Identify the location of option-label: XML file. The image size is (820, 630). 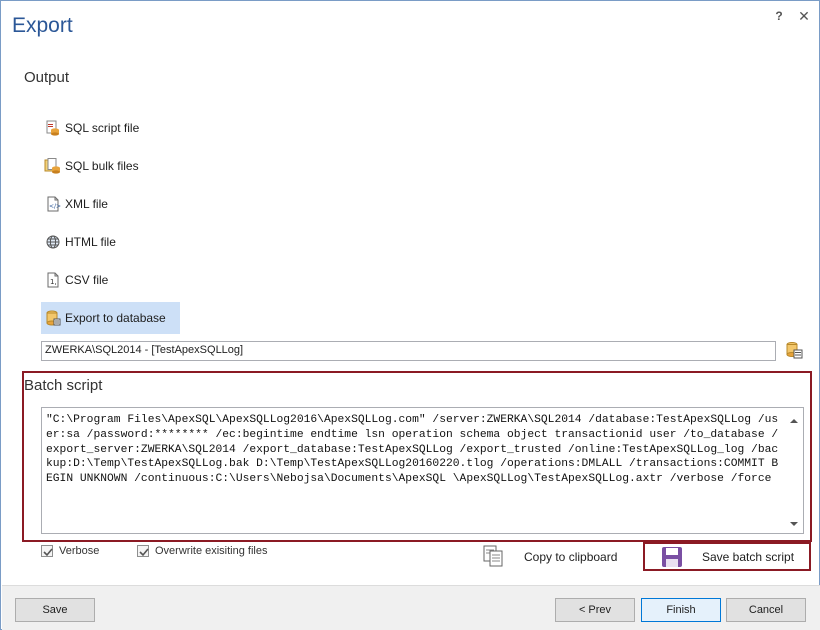
(86, 204).